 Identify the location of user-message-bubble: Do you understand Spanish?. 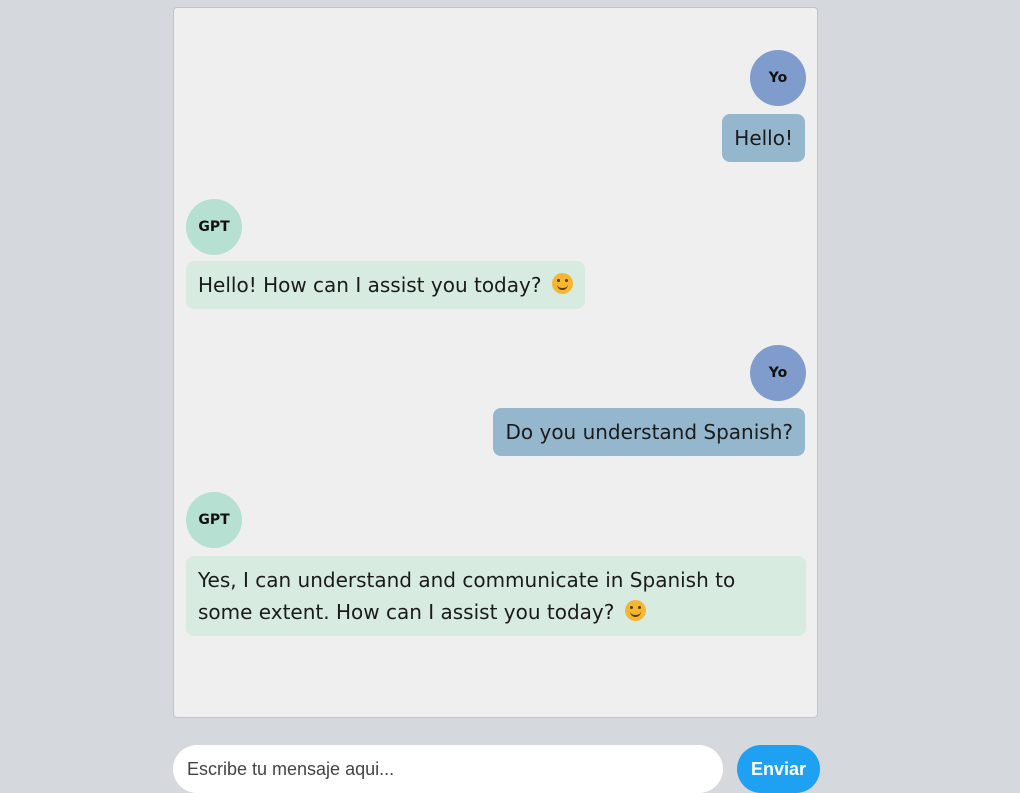
(649, 432).